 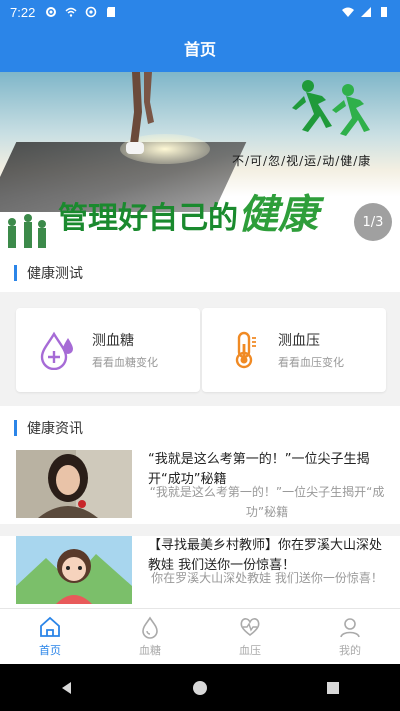 What do you see at coordinates (250, 650) in the screenshot?
I see `tab-blood-pressure-label: 血压` at bounding box center [250, 650].